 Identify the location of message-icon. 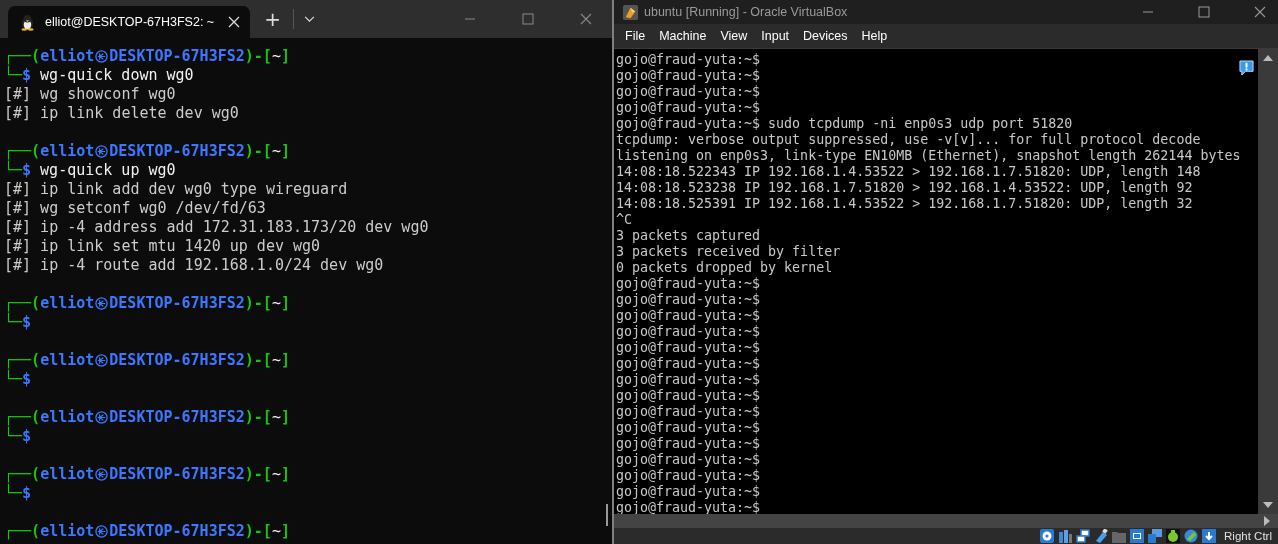
(1246, 68).